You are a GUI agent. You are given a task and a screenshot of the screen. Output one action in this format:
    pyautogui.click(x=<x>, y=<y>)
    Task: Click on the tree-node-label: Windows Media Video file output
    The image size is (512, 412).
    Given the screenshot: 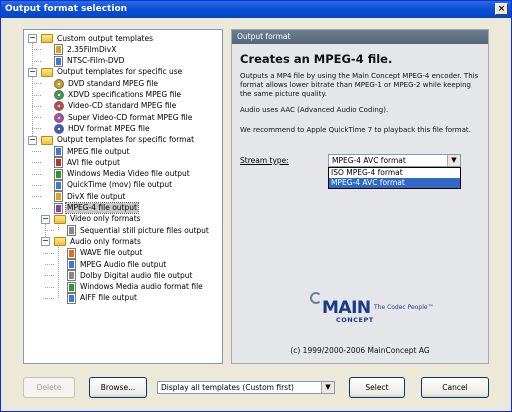 What is the action you would take?
    pyautogui.click(x=128, y=174)
    